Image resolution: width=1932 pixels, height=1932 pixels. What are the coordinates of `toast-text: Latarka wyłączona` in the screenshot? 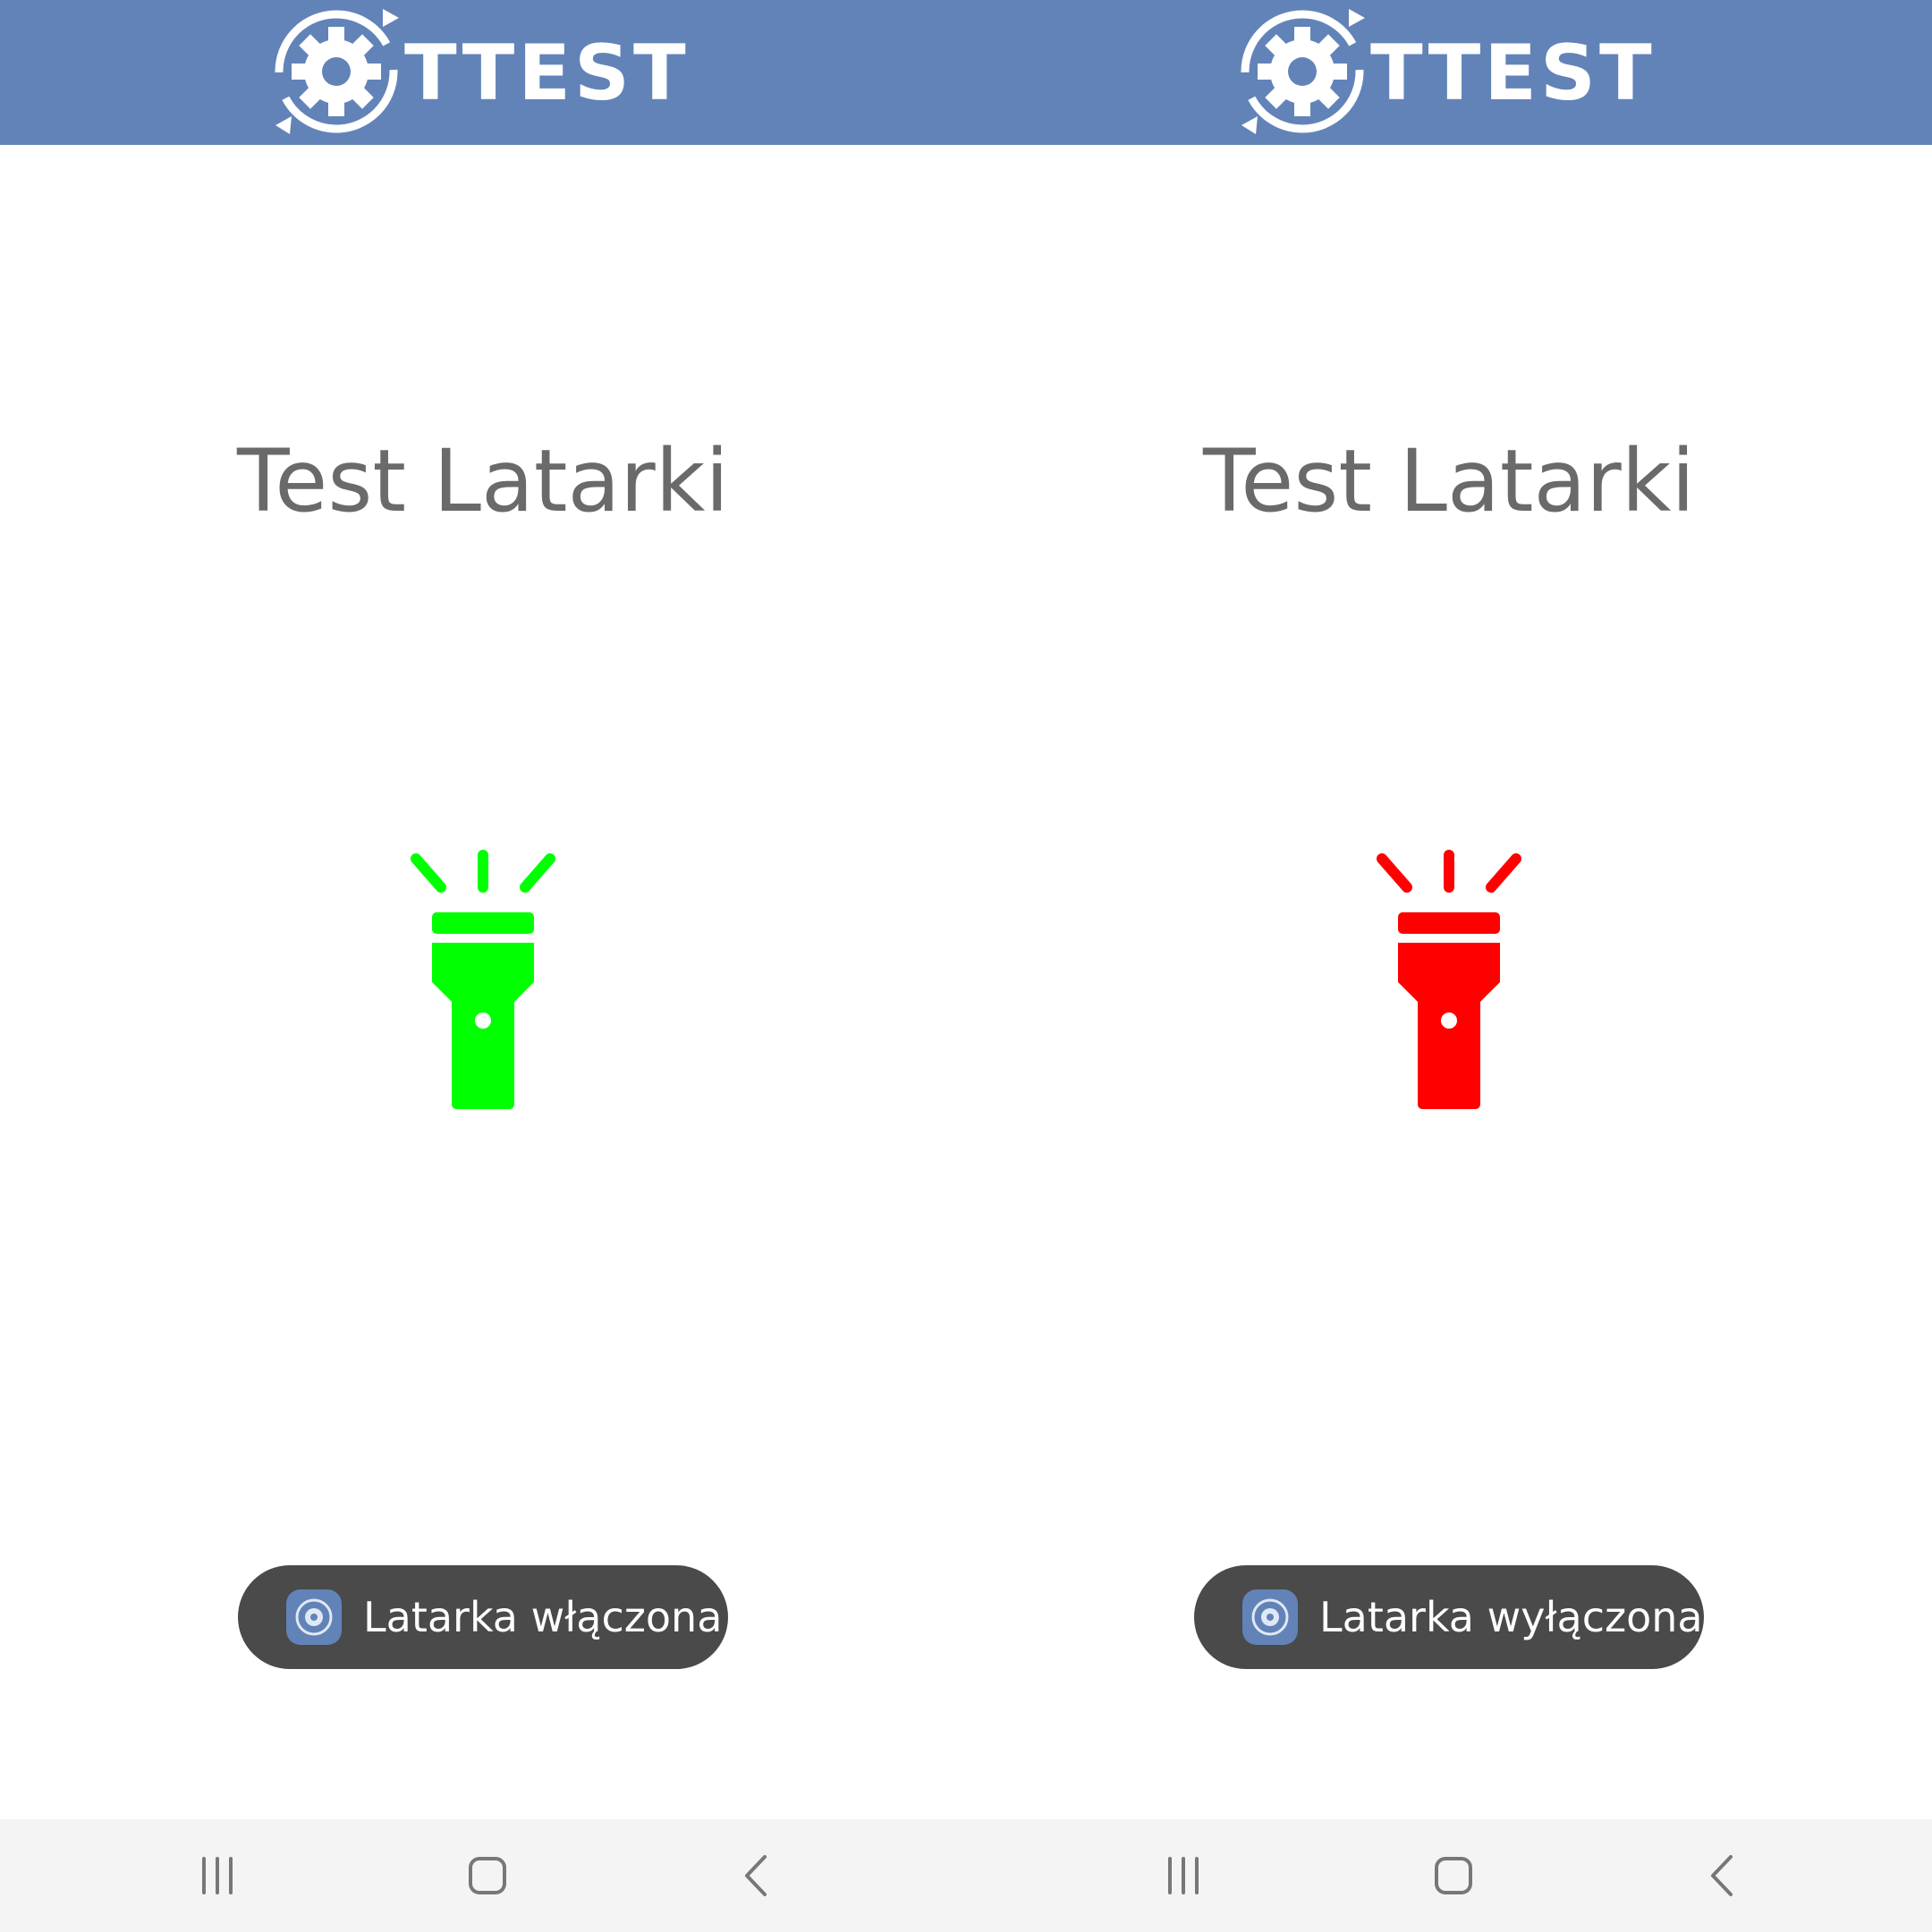 It's located at (1511, 1617).